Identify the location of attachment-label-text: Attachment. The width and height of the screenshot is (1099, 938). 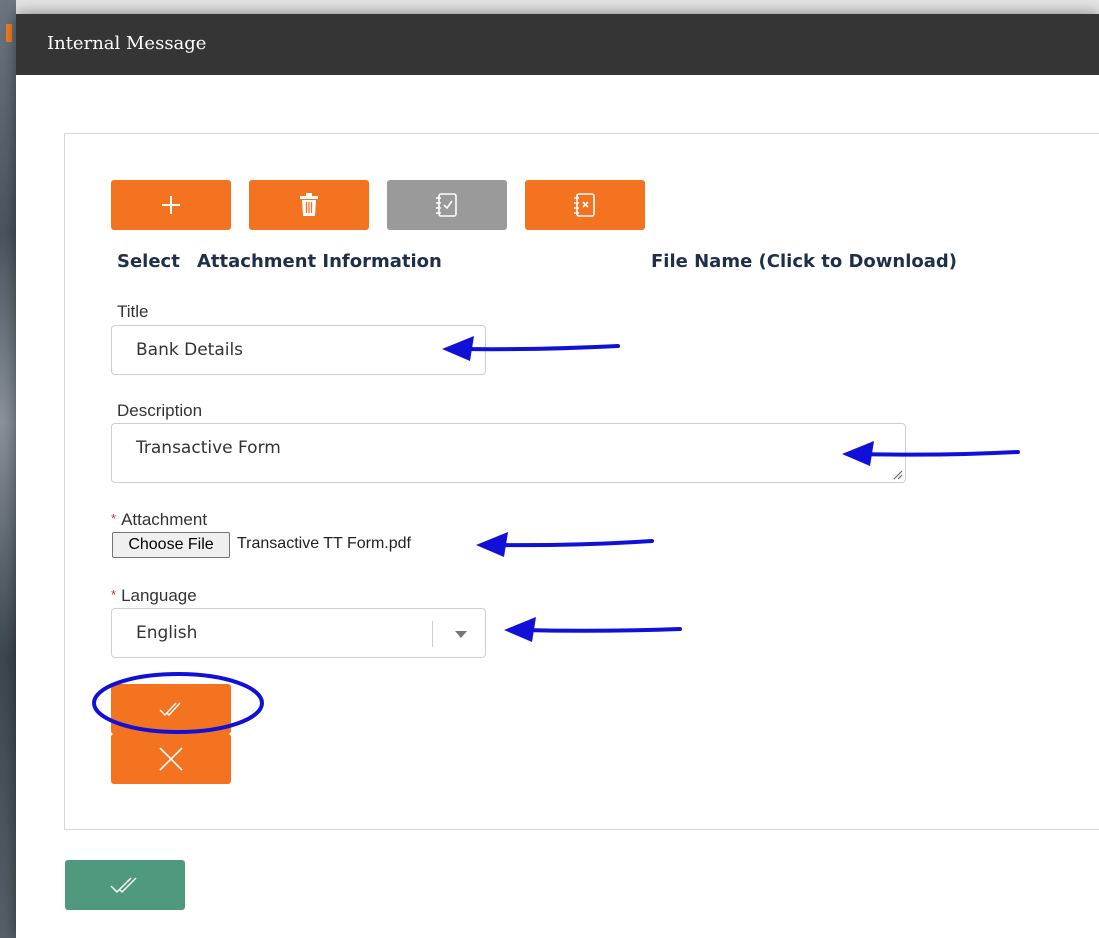
(164, 519).